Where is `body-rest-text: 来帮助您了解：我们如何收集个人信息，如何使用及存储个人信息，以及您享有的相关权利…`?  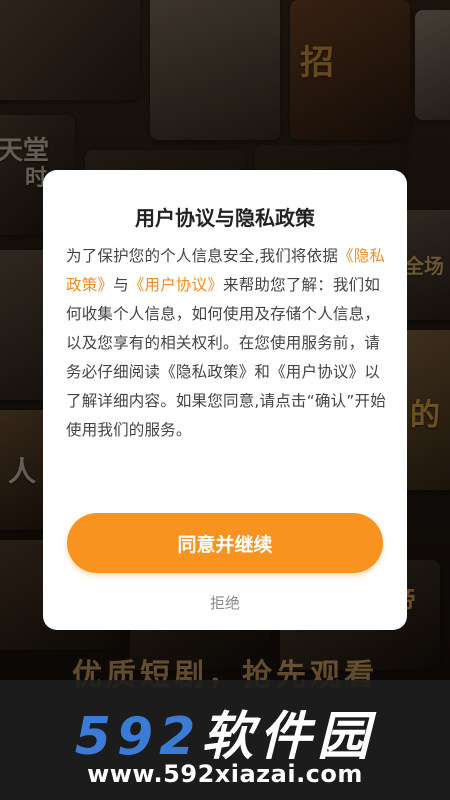
body-rest-text: 来帮助您了解：我们如何收集个人信息，如何使用及存储个人信息，以及您享有的相关权利… is located at coordinates (226, 357).